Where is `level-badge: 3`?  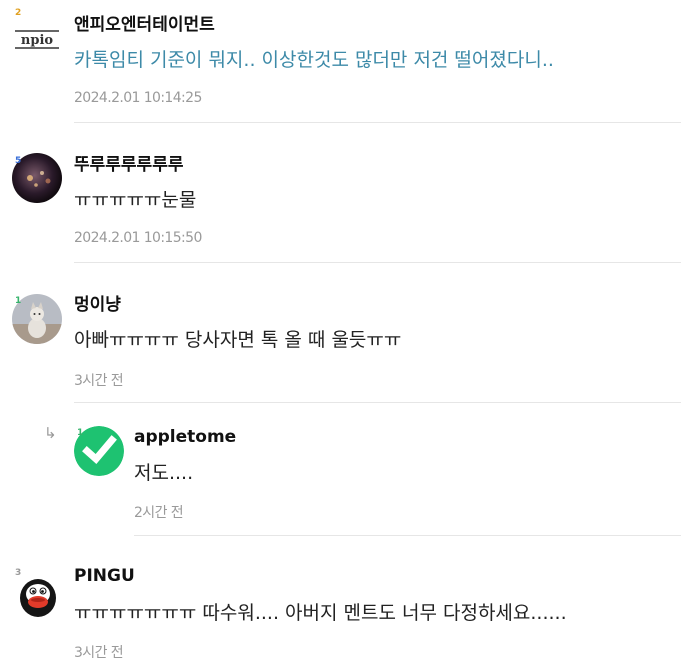
level-badge: 3 is located at coordinates (18, 573).